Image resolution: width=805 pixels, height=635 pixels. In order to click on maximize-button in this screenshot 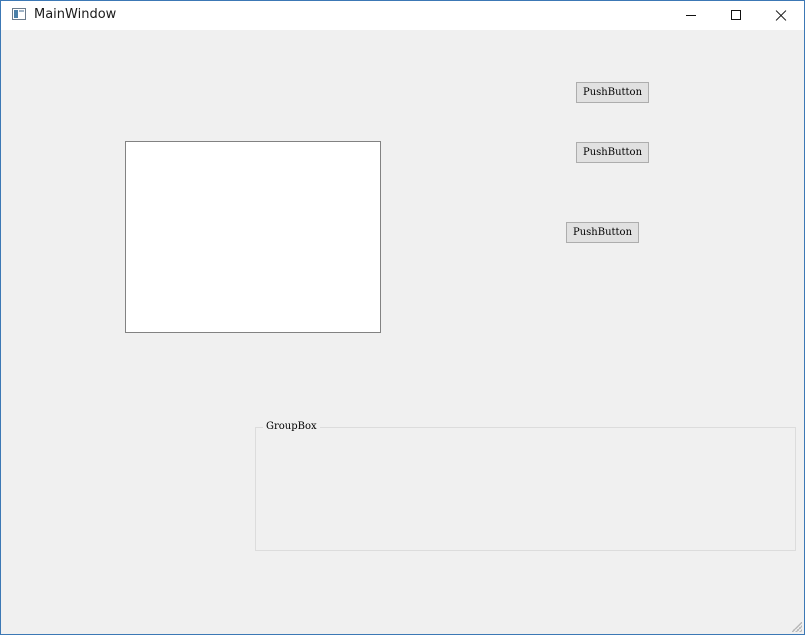, I will do `click(735, 15)`.